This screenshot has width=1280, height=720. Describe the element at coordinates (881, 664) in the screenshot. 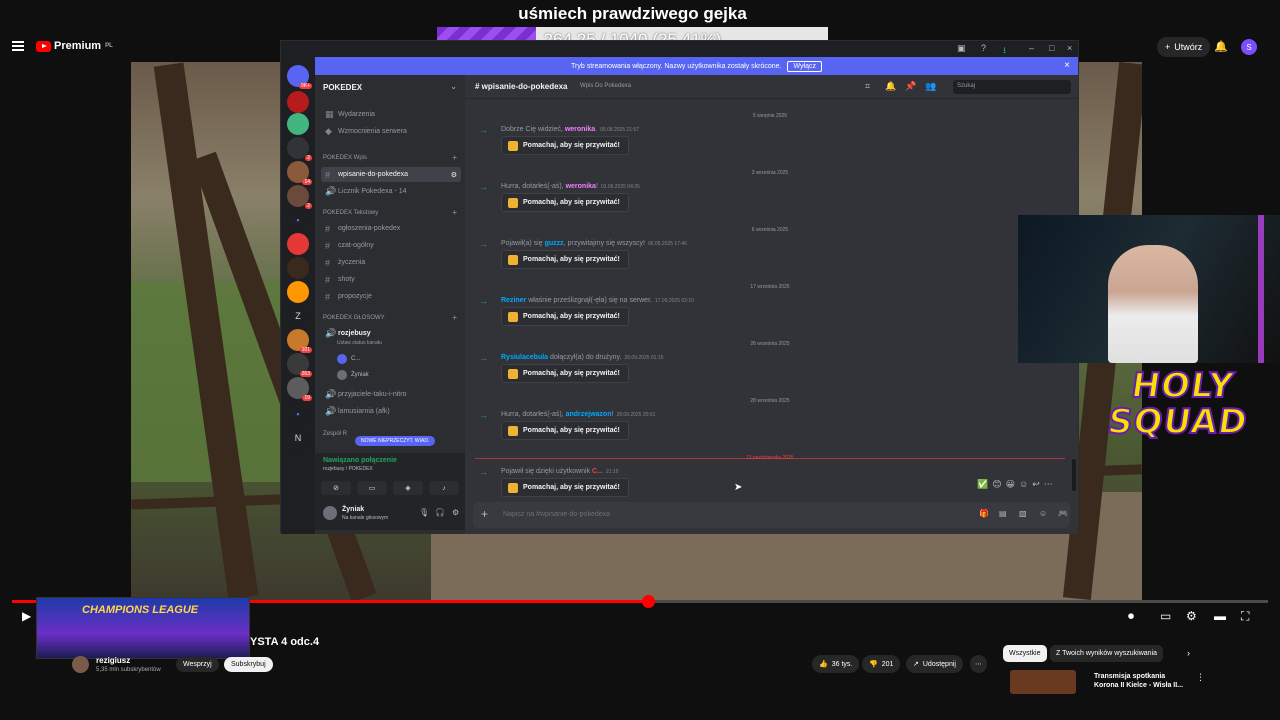

I see `dislike-button: 👎 201` at that location.